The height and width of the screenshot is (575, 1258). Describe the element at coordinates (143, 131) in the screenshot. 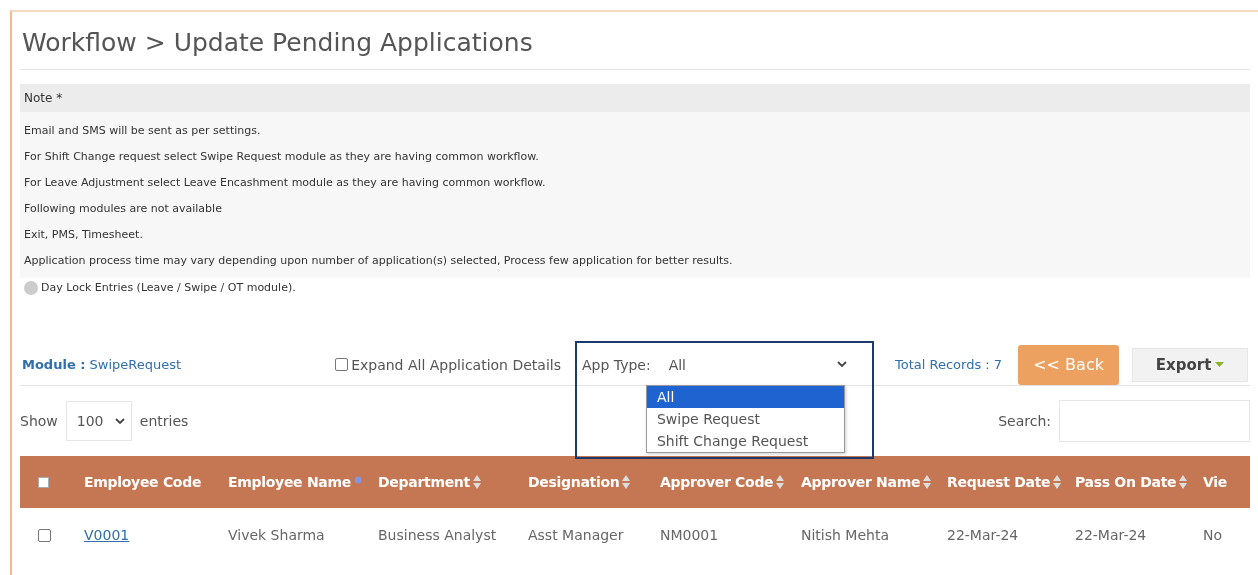

I see `note-text: Email and SMS will be sent as per settings.` at that location.